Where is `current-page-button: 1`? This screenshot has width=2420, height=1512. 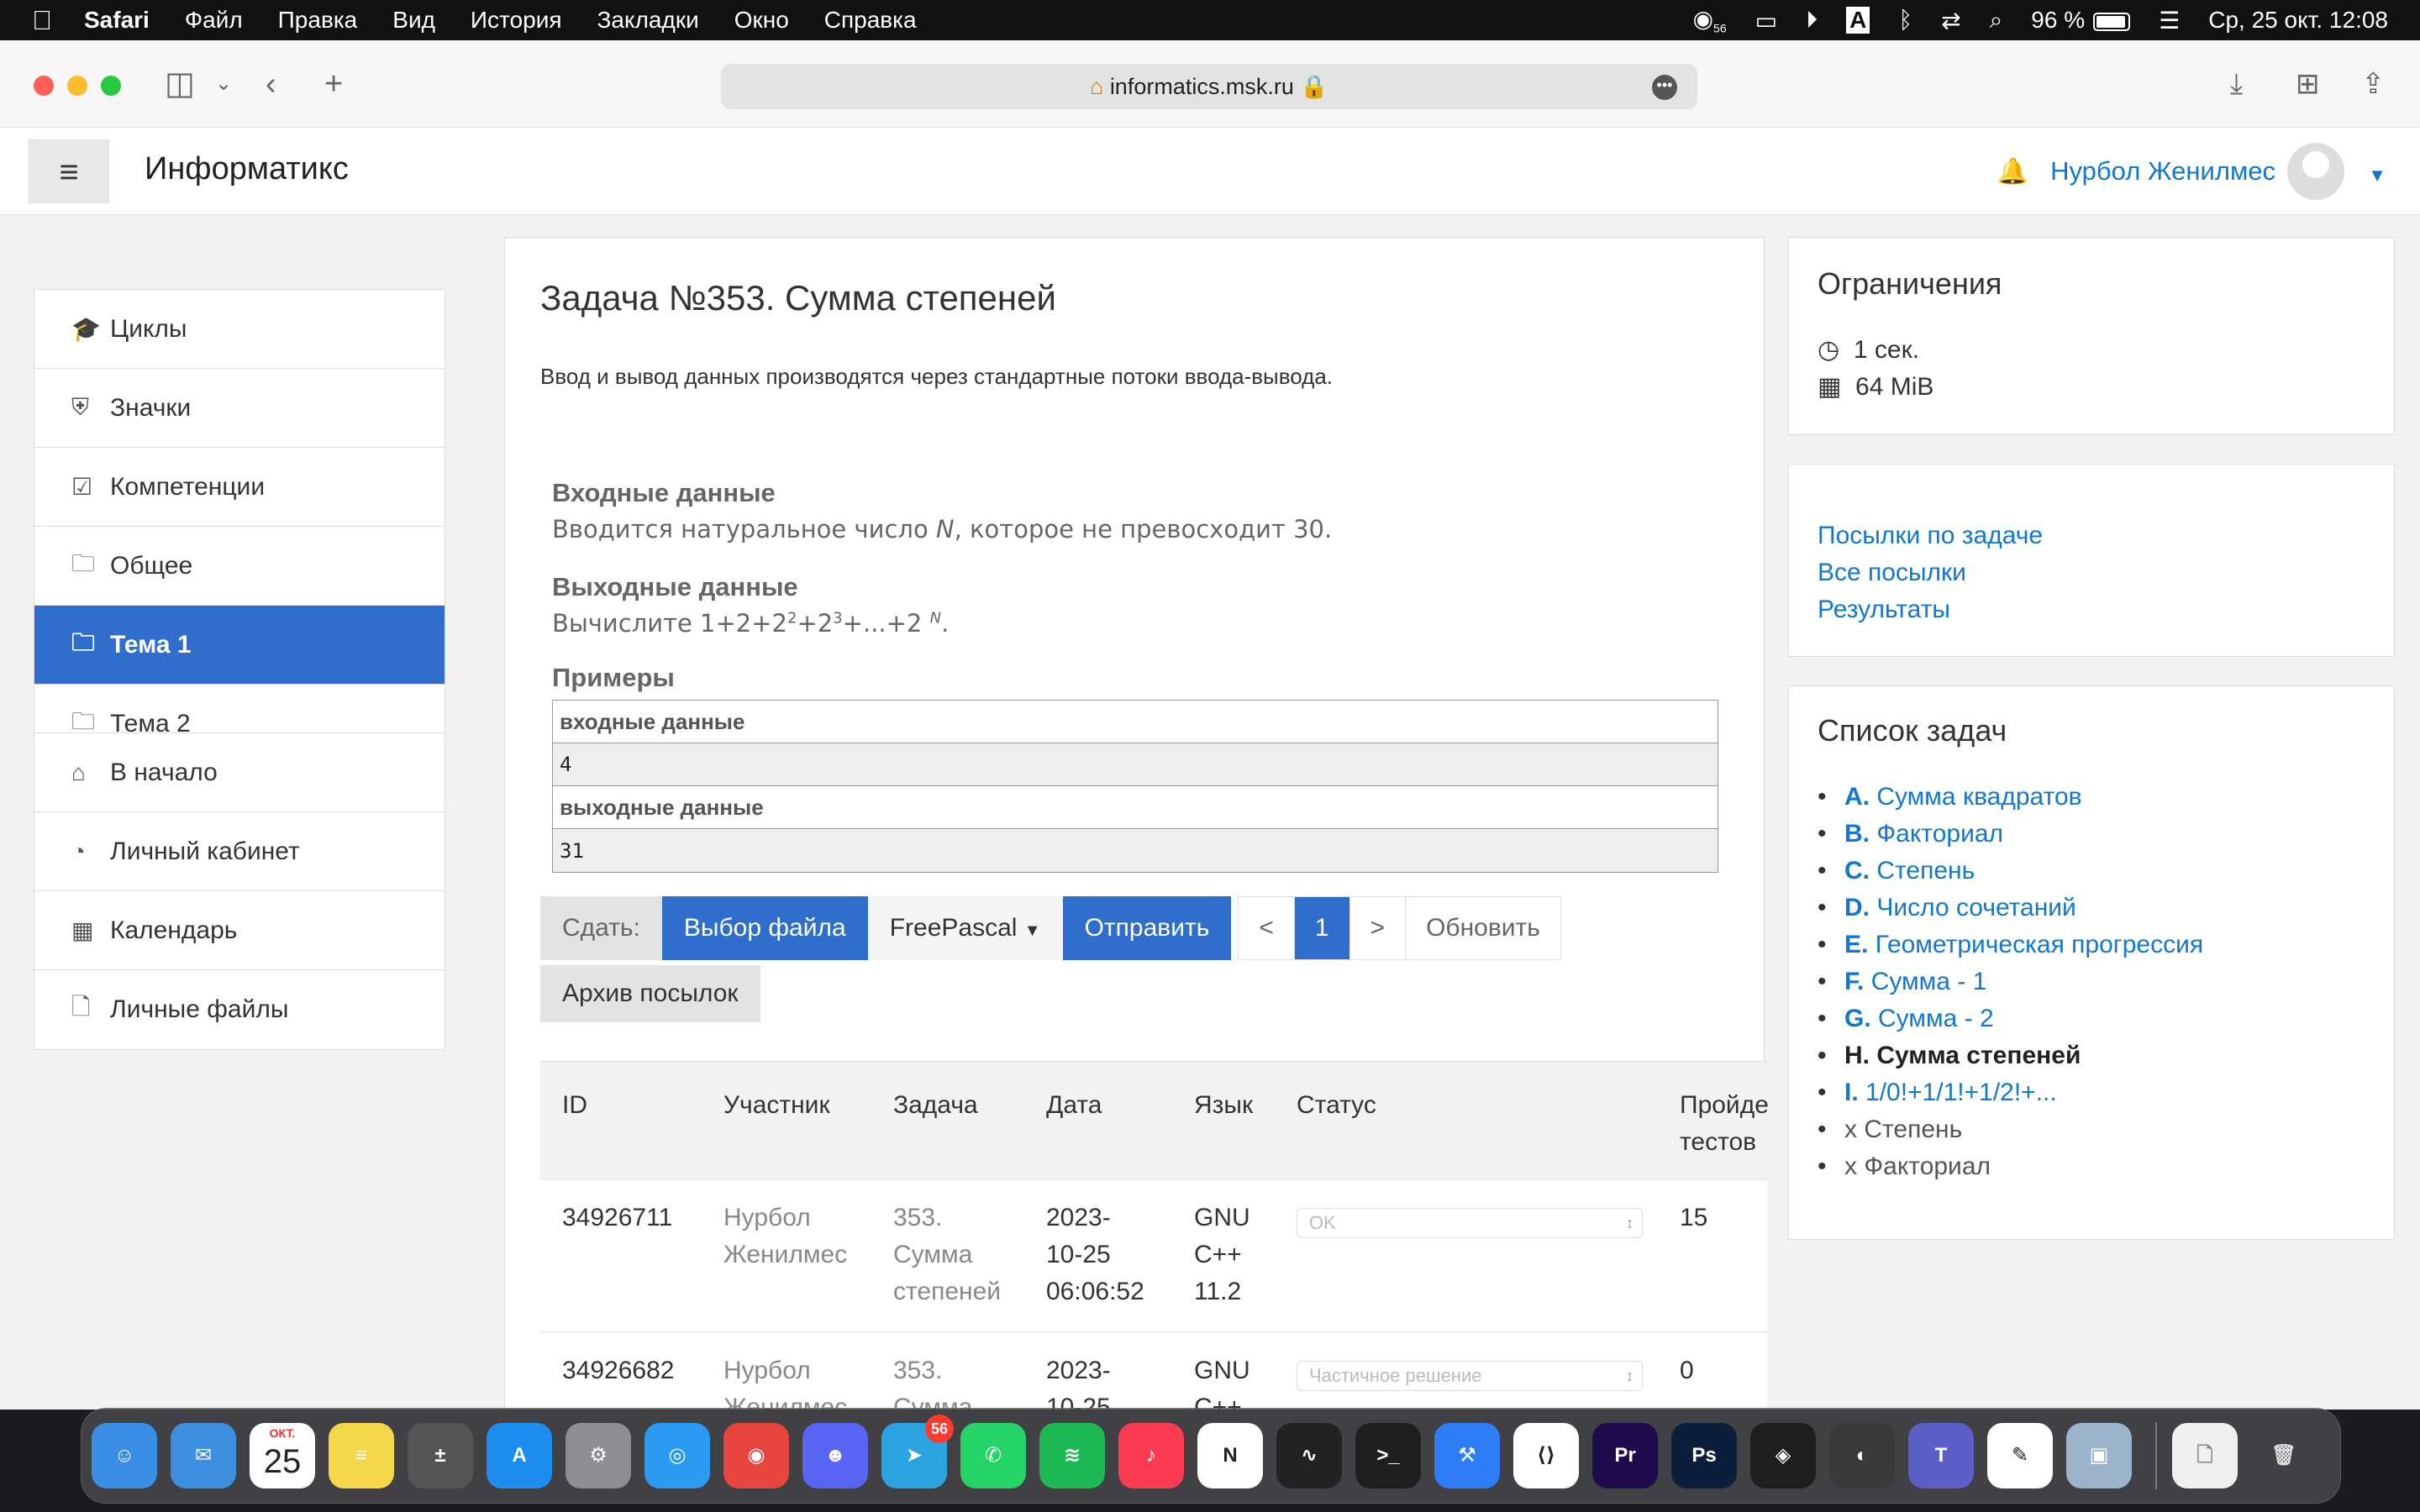 current-page-button: 1 is located at coordinates (1322, 928).